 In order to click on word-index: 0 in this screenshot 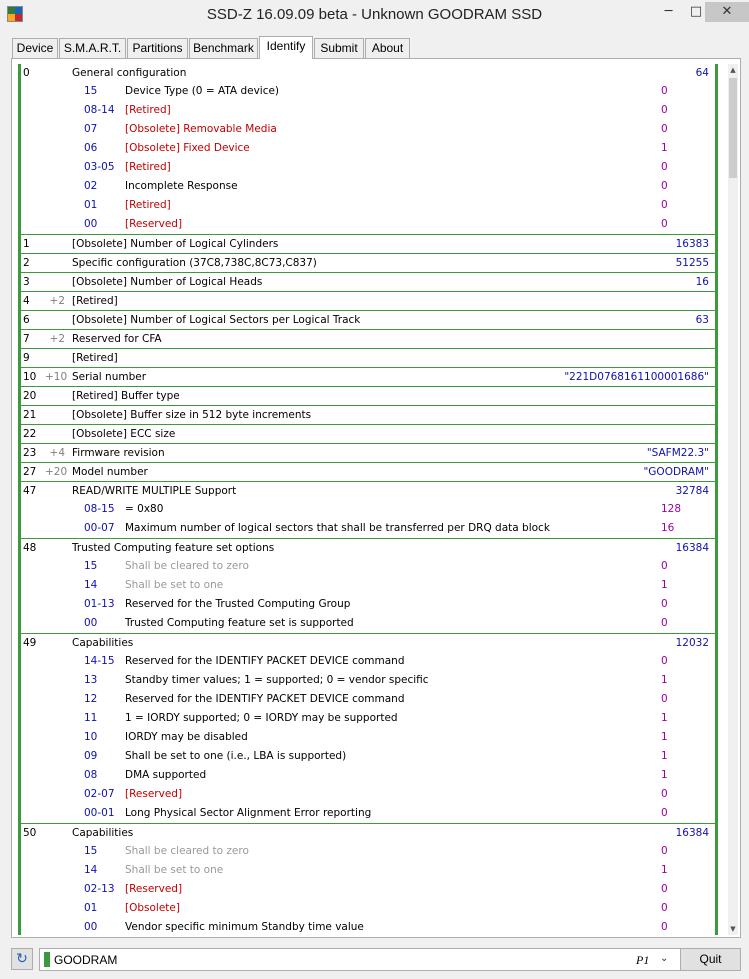, I will do `click(26, 73)`.